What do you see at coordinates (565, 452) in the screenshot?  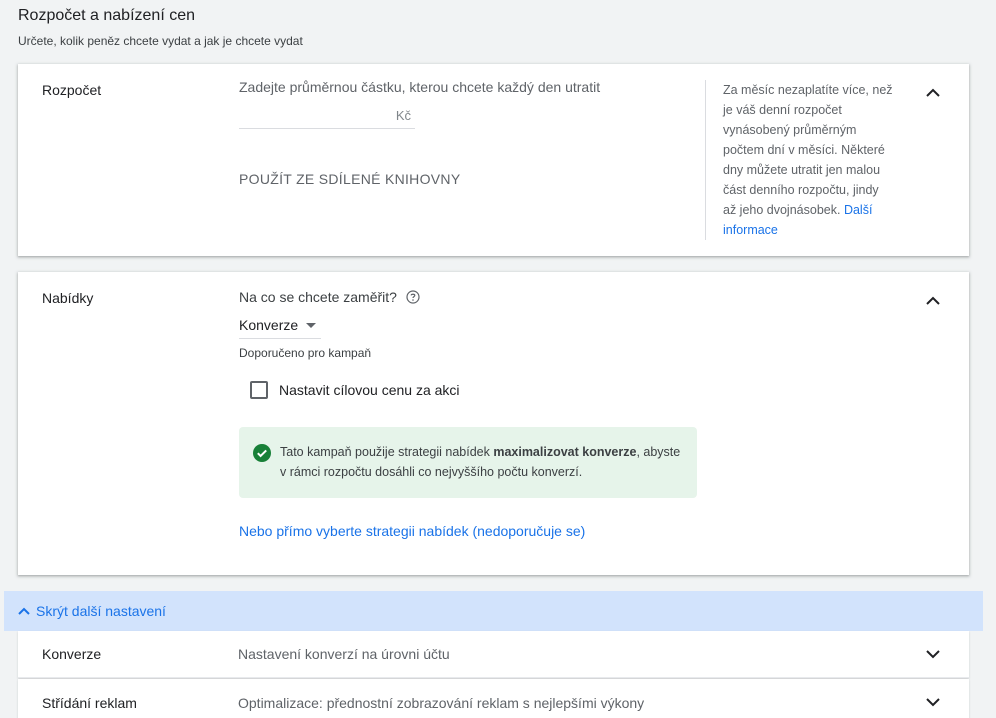 I see `info-text-bold: maximalizovat konverze` at bounding box center [565, 452].